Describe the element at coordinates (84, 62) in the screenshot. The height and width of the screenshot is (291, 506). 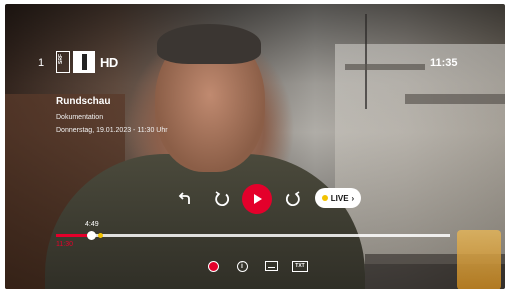
I see `channel-one-icon` at that location.